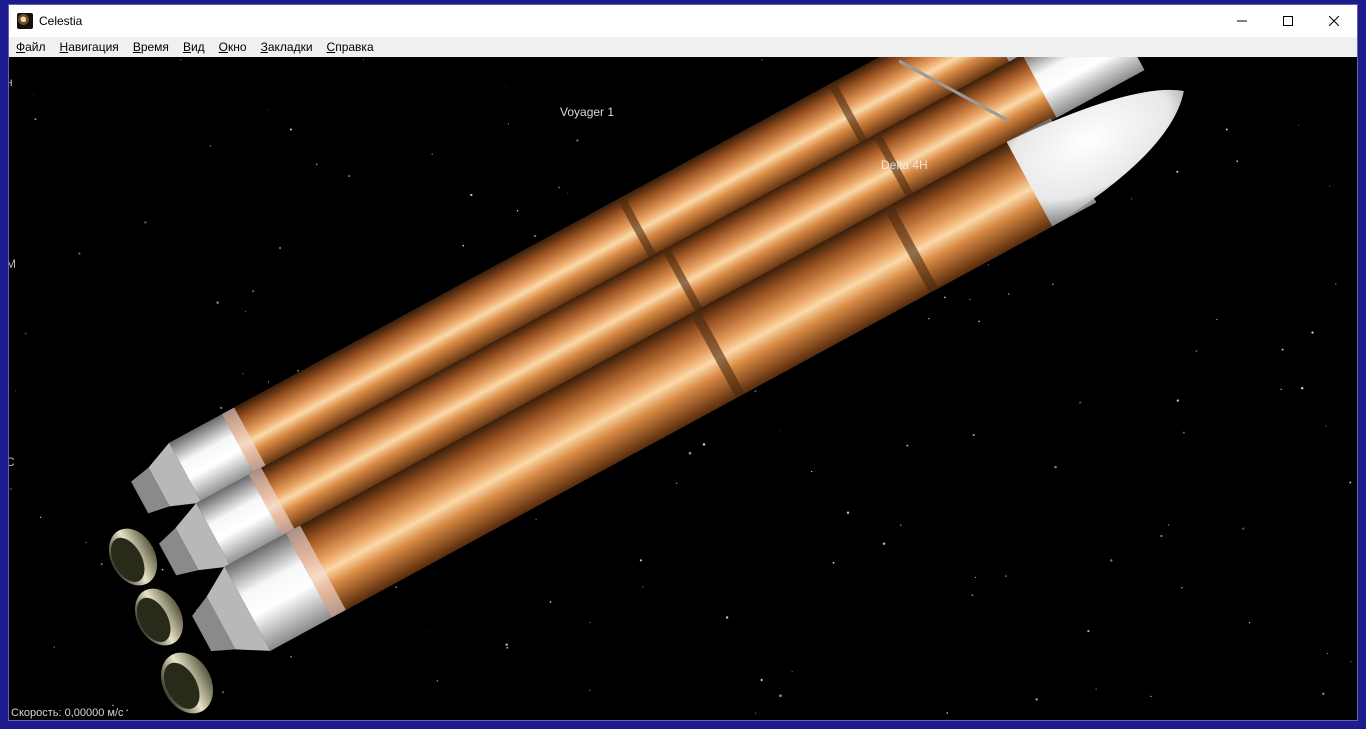 This screenshot has height=729, width=1366. I want to click on menu-time: Время, so click(151, 47).